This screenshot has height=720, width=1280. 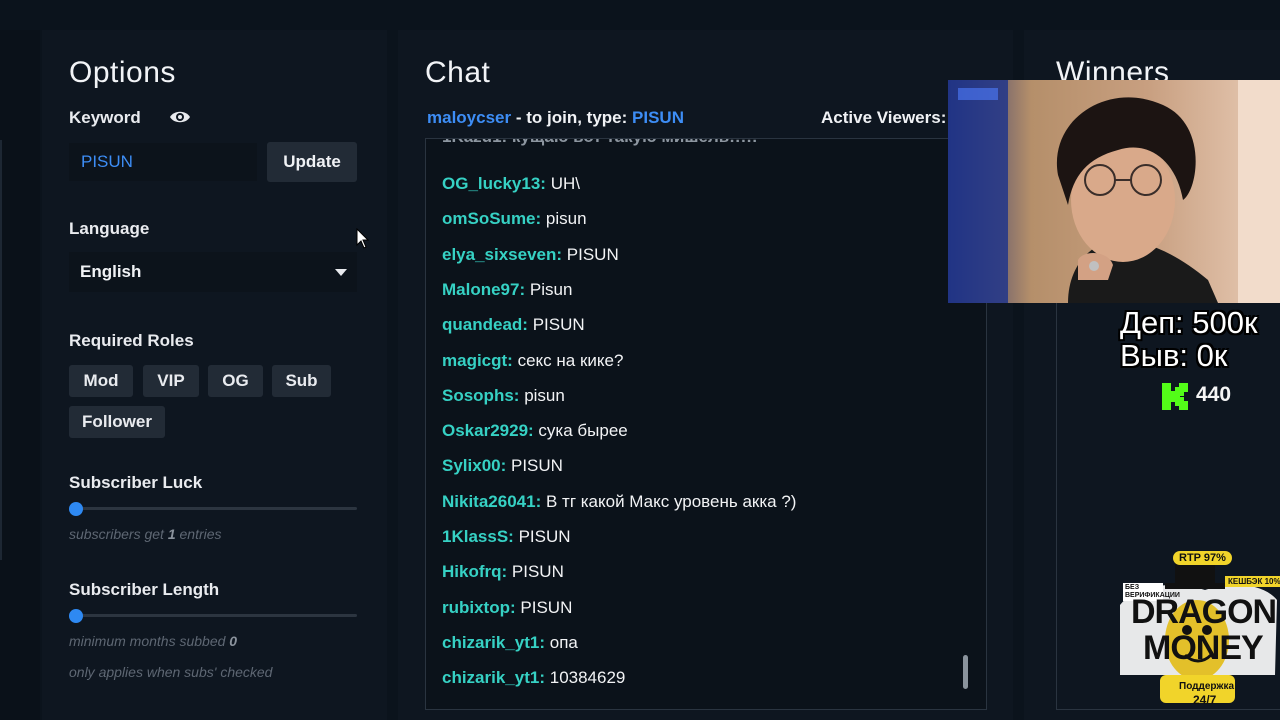 What do you see at coordinates (363, 238) in the screenshot?
I see `cursor-icon` at bounding box center [363, 238].